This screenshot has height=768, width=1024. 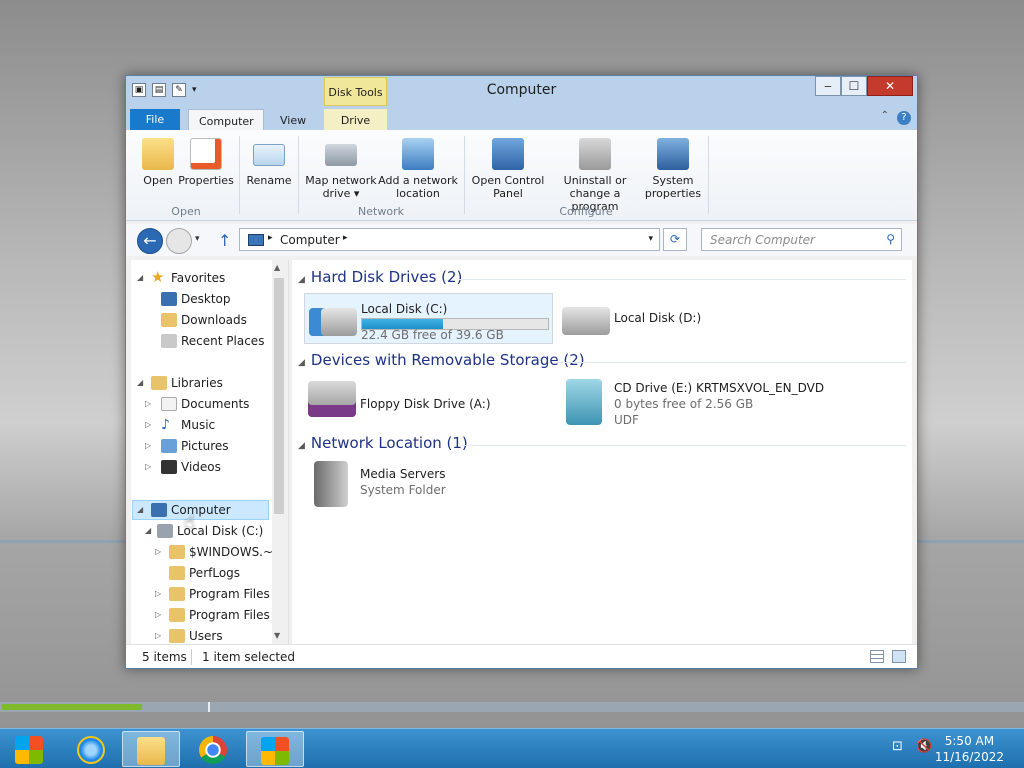 What do you see at coordinates (150, 241) in the screenshot?
I see `back-button: ←` at bounding box center [150, 241].